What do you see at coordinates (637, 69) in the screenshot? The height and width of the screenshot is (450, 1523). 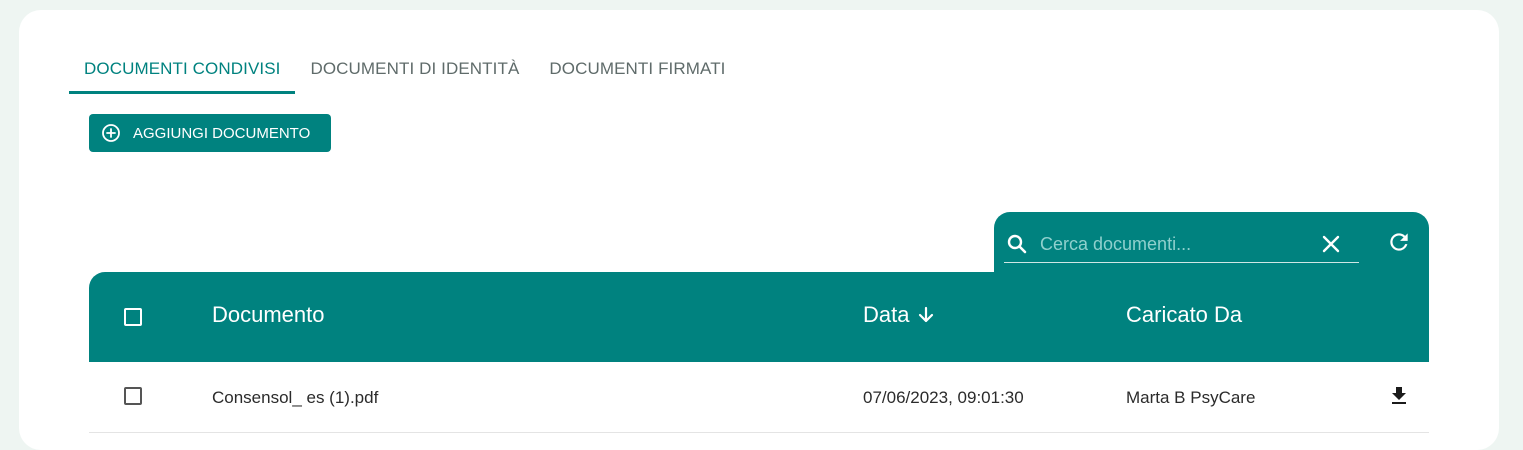 I see `tab-signed-documents: DOCUMENTI FIRMATI` at bounding box center [637, 69].